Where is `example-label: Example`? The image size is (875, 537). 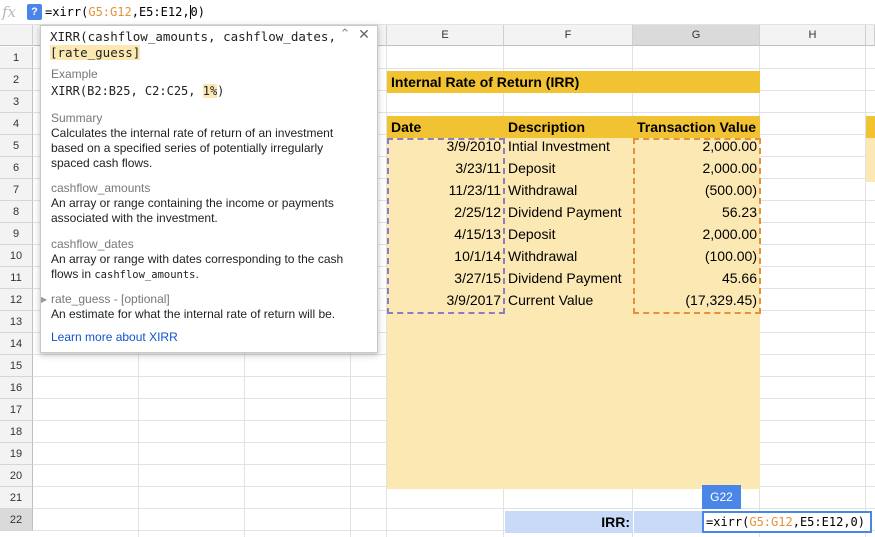 example-label: Example is located at coordinates (74, 74).